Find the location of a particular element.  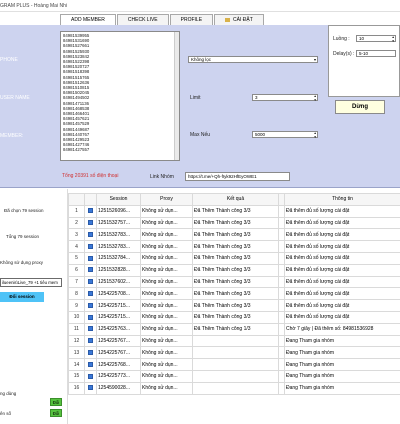

phone-label: PHONE is located at coordinates (9, 60).